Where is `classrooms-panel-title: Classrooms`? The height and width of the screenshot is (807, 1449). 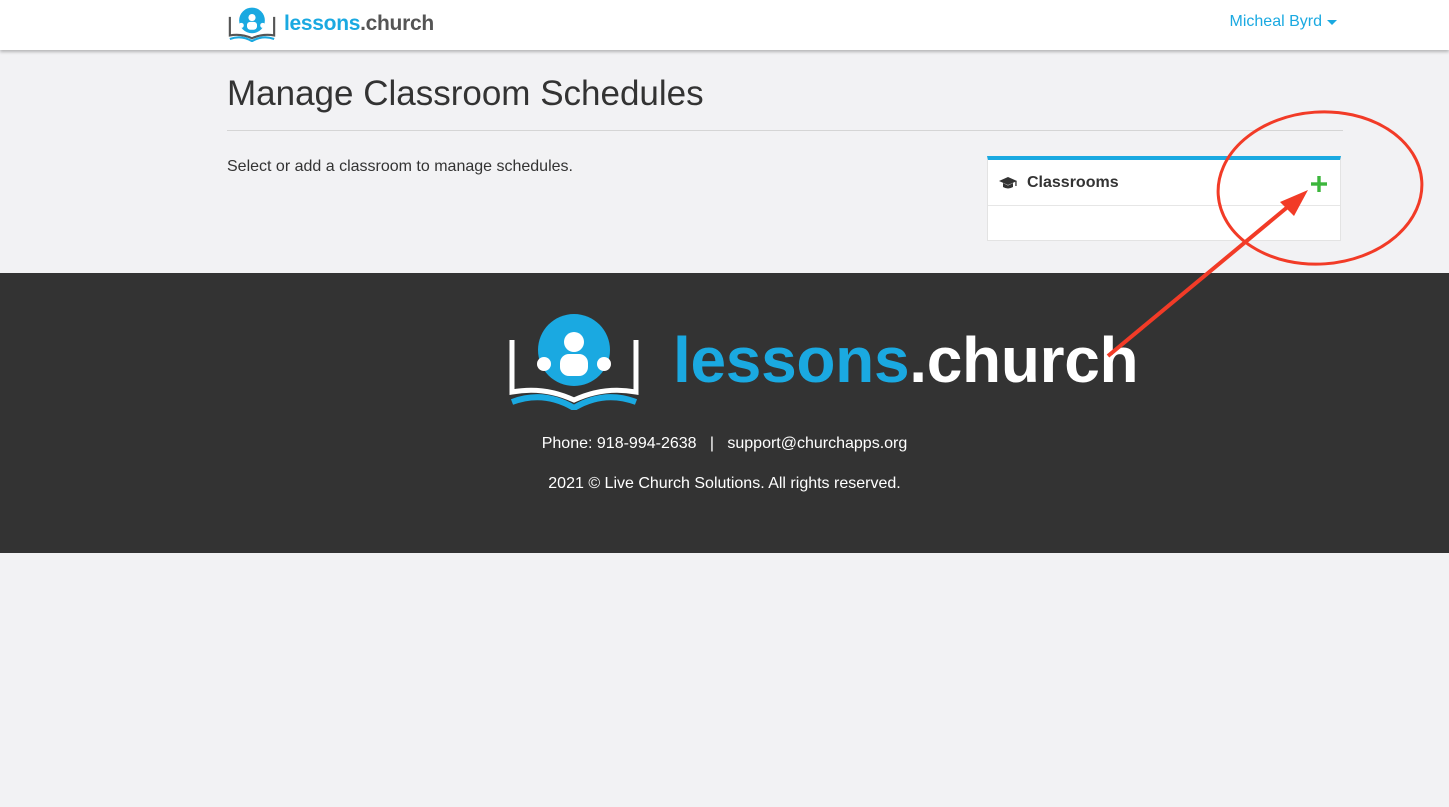
classrooms-panel-title: Classrooms is located at coordinates (1073, 182).